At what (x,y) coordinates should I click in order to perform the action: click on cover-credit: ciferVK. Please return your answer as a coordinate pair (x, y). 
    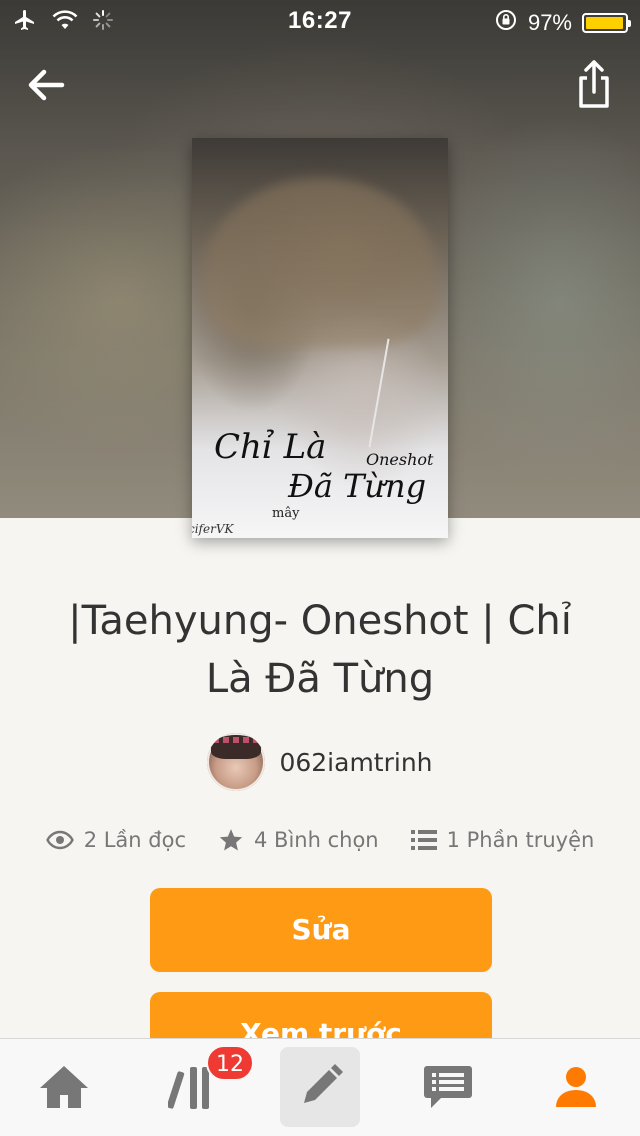
    Looking at the image, I should click on (213, 529).